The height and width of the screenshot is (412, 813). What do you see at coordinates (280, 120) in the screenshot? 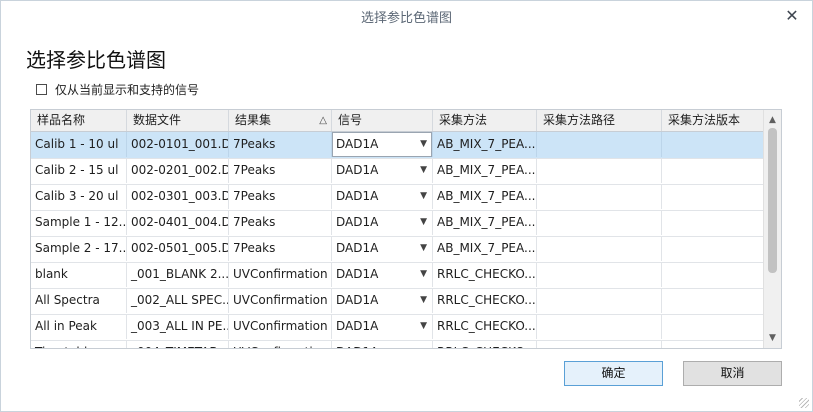
I see `column-header-2: 结果集 △` at bounding box center [280, 120].